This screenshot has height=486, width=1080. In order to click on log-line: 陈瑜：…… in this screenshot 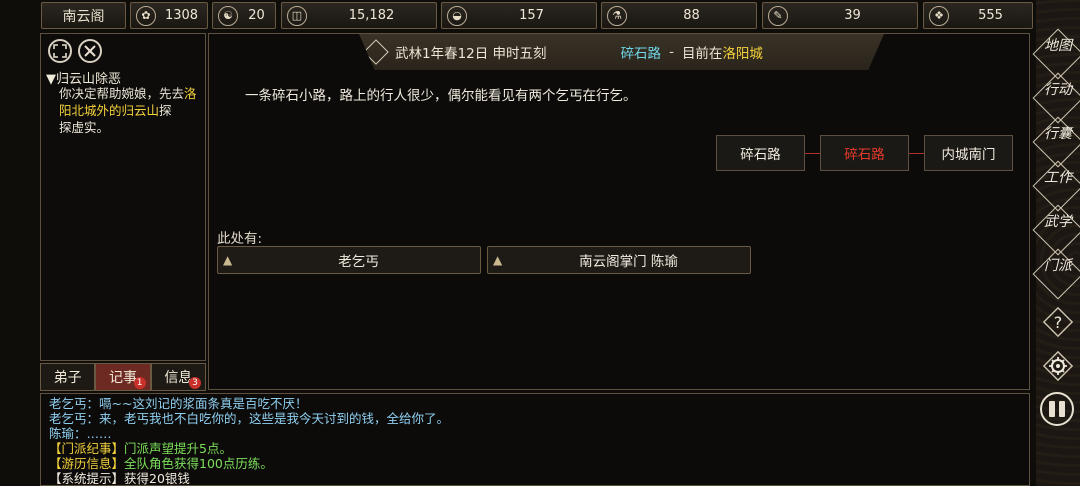, I will do `click(80, 433)`.